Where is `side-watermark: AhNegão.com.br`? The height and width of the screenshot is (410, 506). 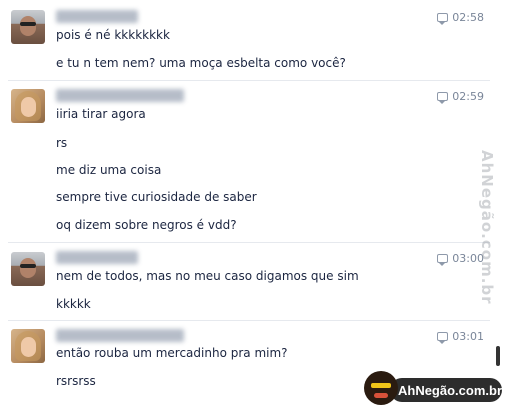
side-watermark: AhNegão.com.br is located at coordinates (487, 227).